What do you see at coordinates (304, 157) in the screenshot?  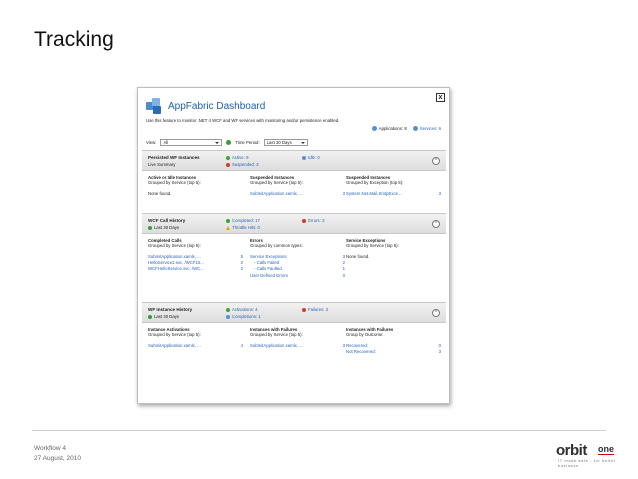 I see `idle-icon` at bounding box center [304, 157].